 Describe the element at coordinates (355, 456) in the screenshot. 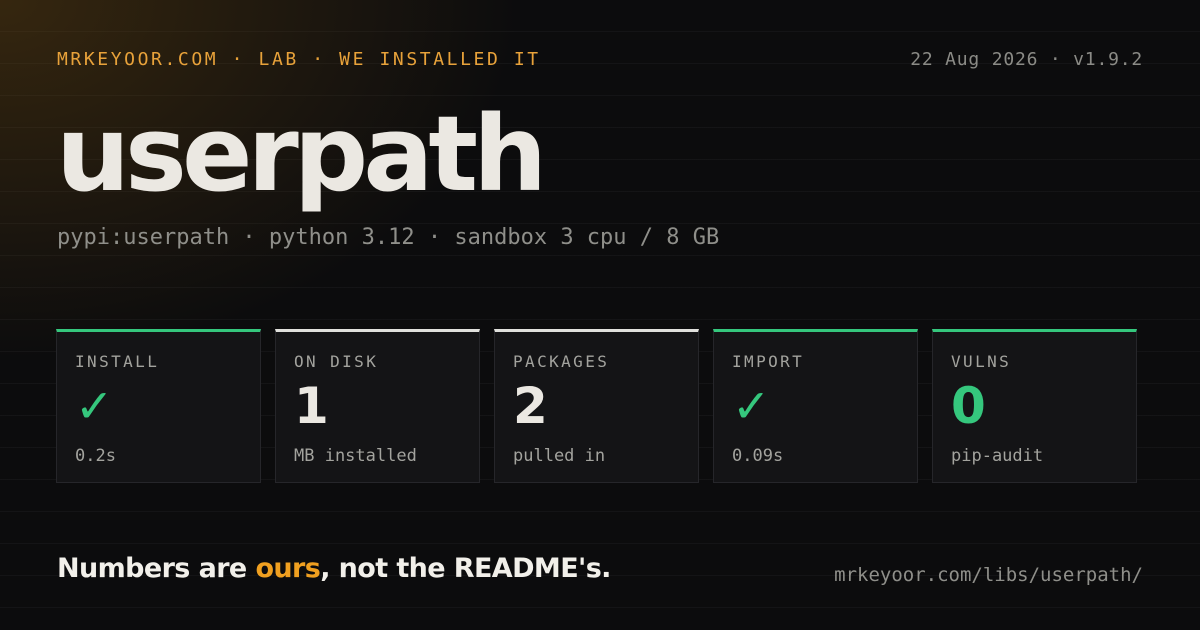

I see `stat-note: MB installed` at that location.